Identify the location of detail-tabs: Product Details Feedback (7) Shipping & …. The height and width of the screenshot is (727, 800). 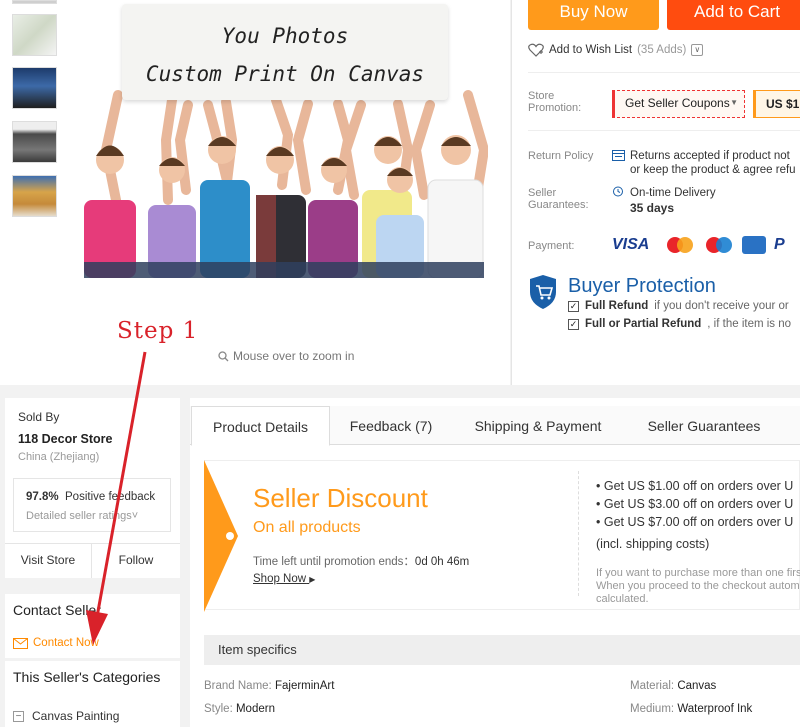
(495, 426).